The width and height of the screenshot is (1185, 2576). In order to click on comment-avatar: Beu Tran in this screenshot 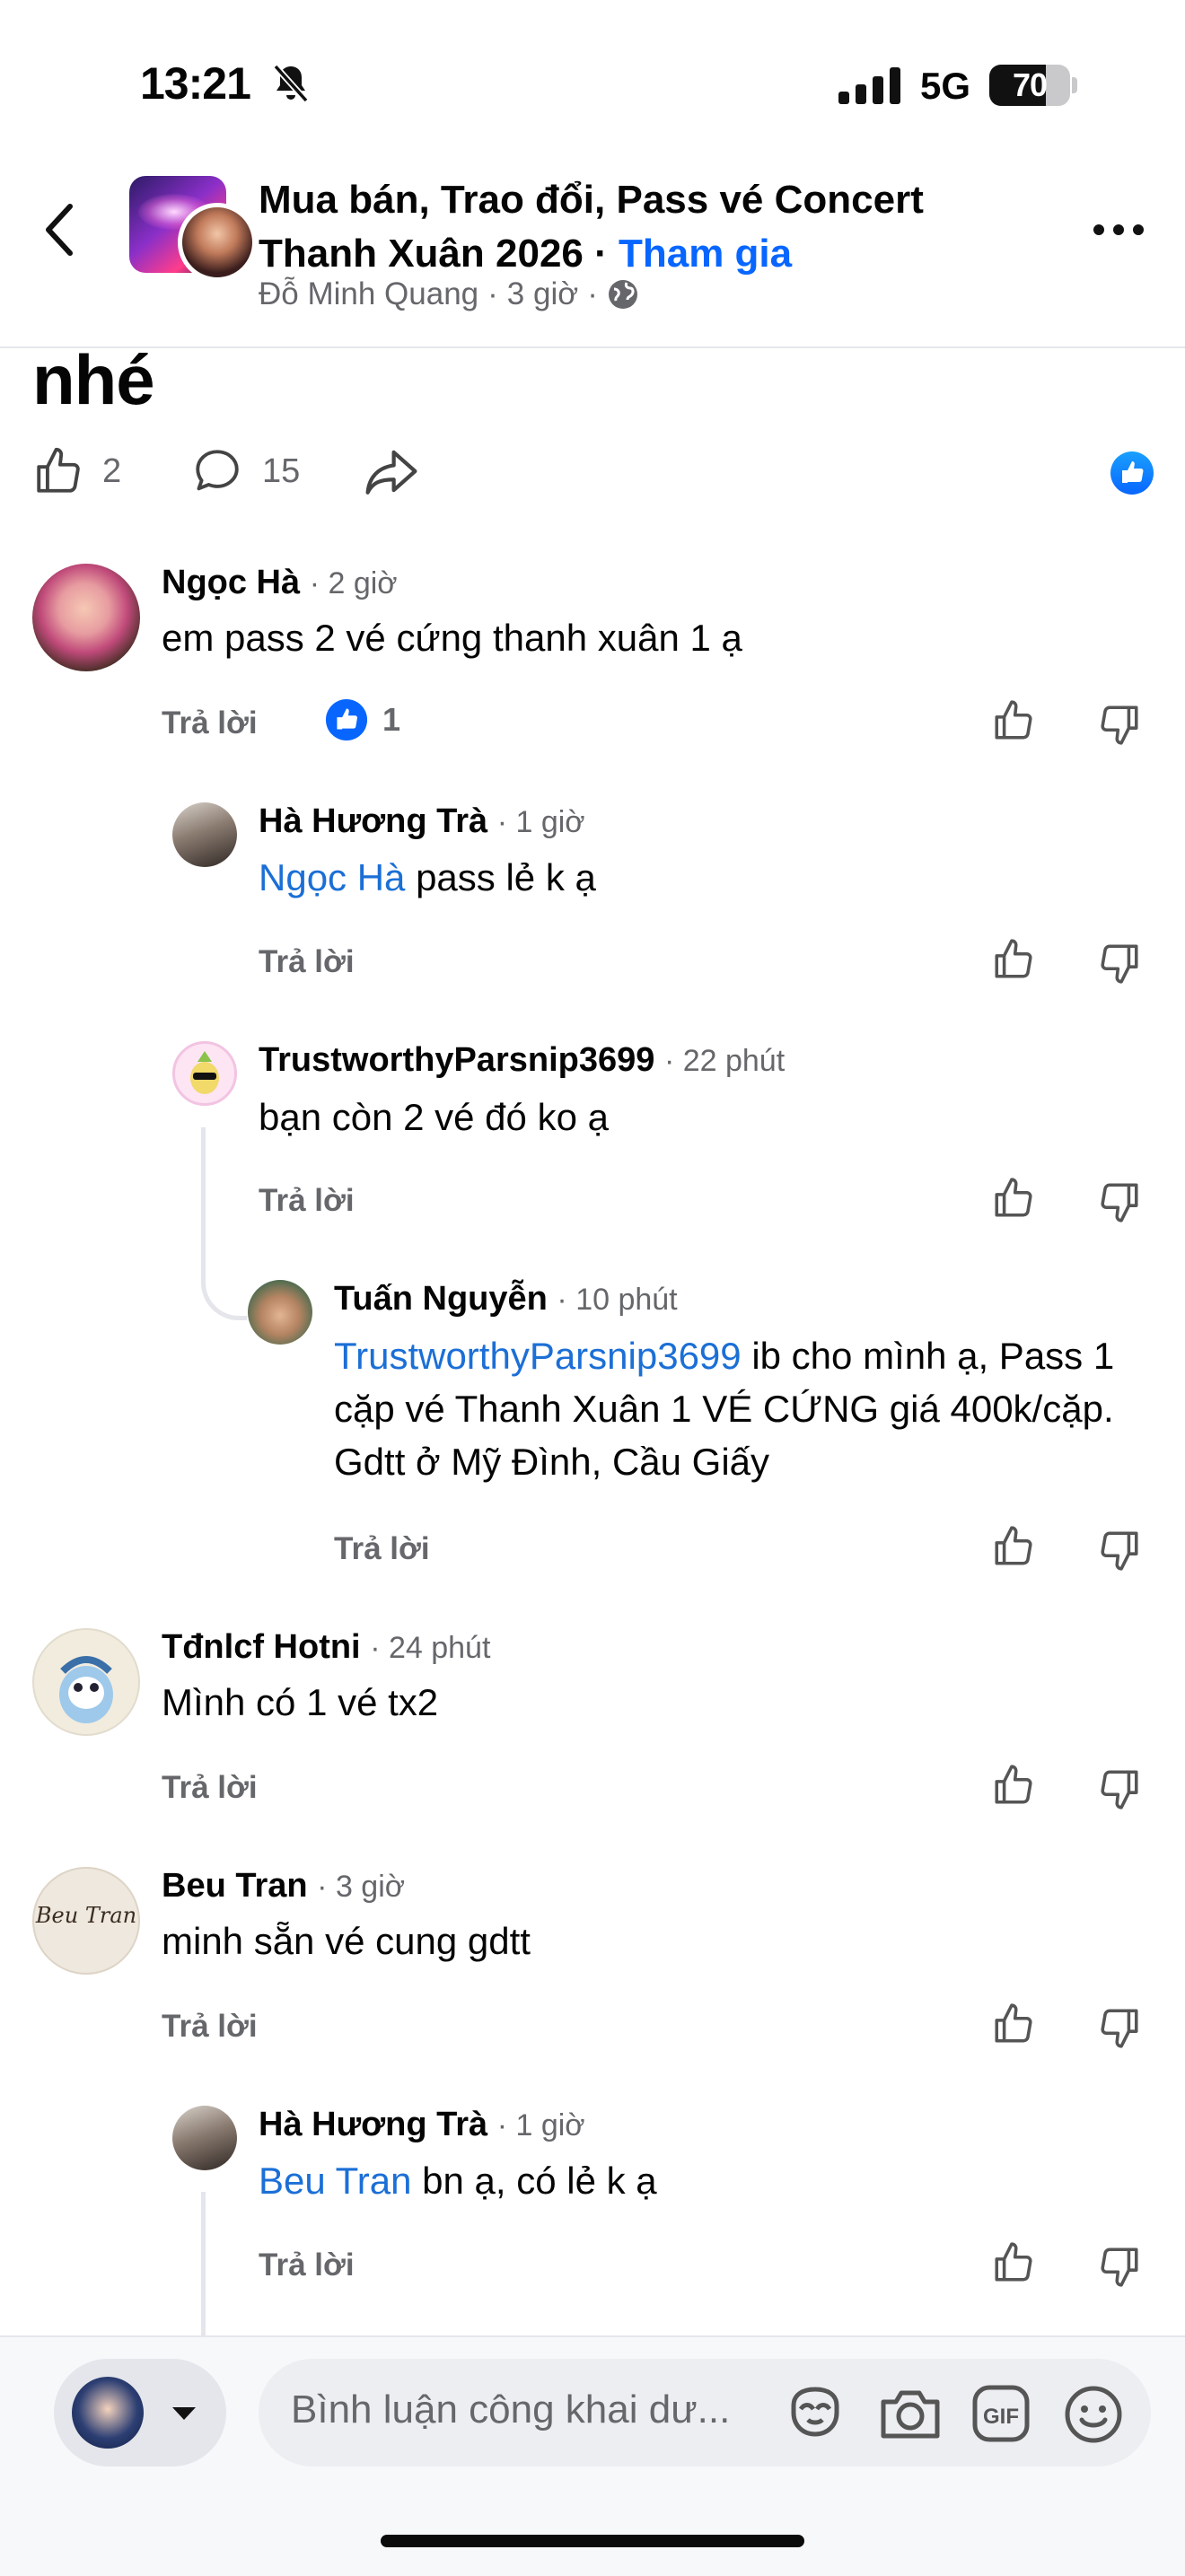, I will do `click(86, 1921)`.